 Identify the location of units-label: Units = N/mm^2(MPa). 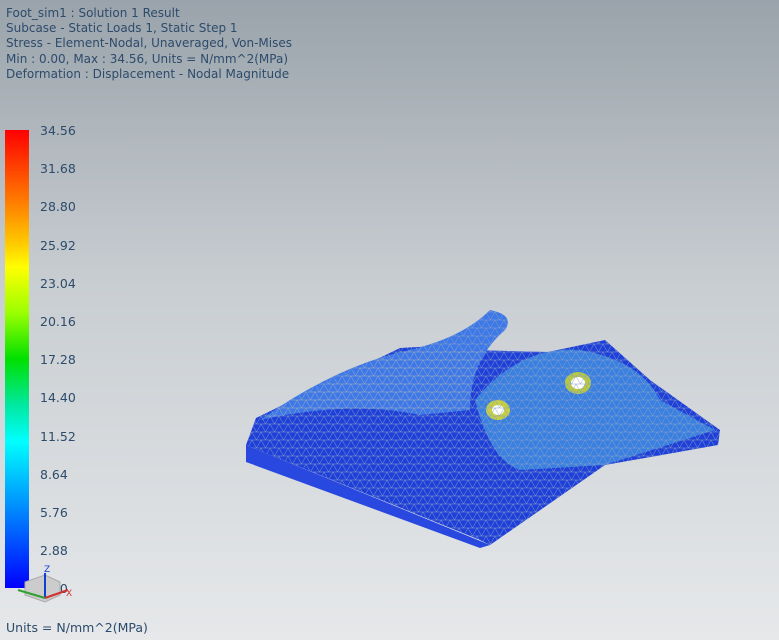
(77, 627).